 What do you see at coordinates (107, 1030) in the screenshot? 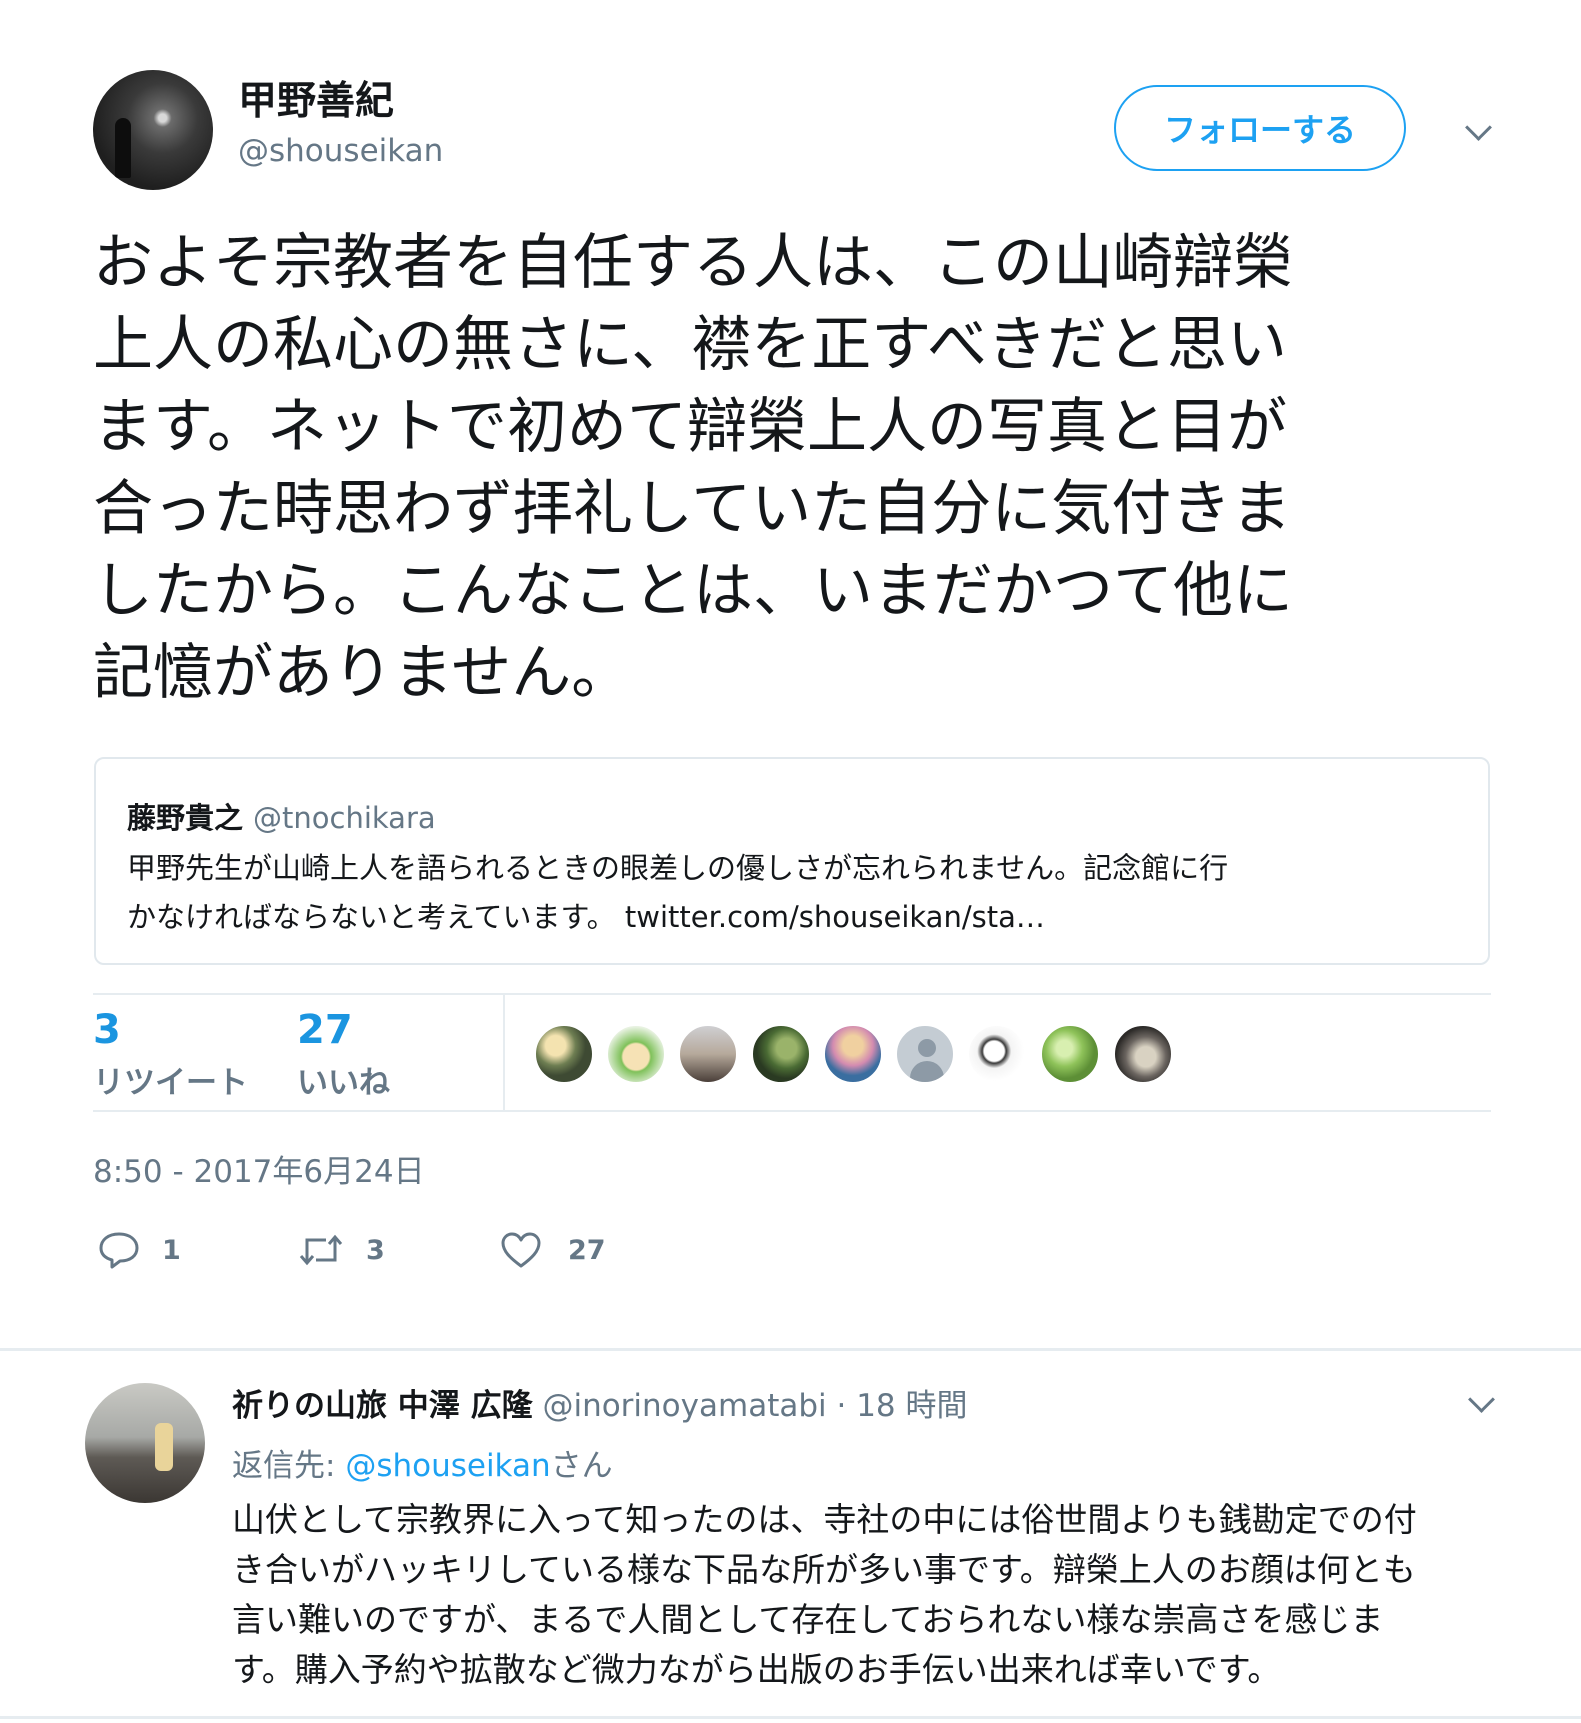
I see `retweet-stat-count: 3` at bounding box center [107, 1030].